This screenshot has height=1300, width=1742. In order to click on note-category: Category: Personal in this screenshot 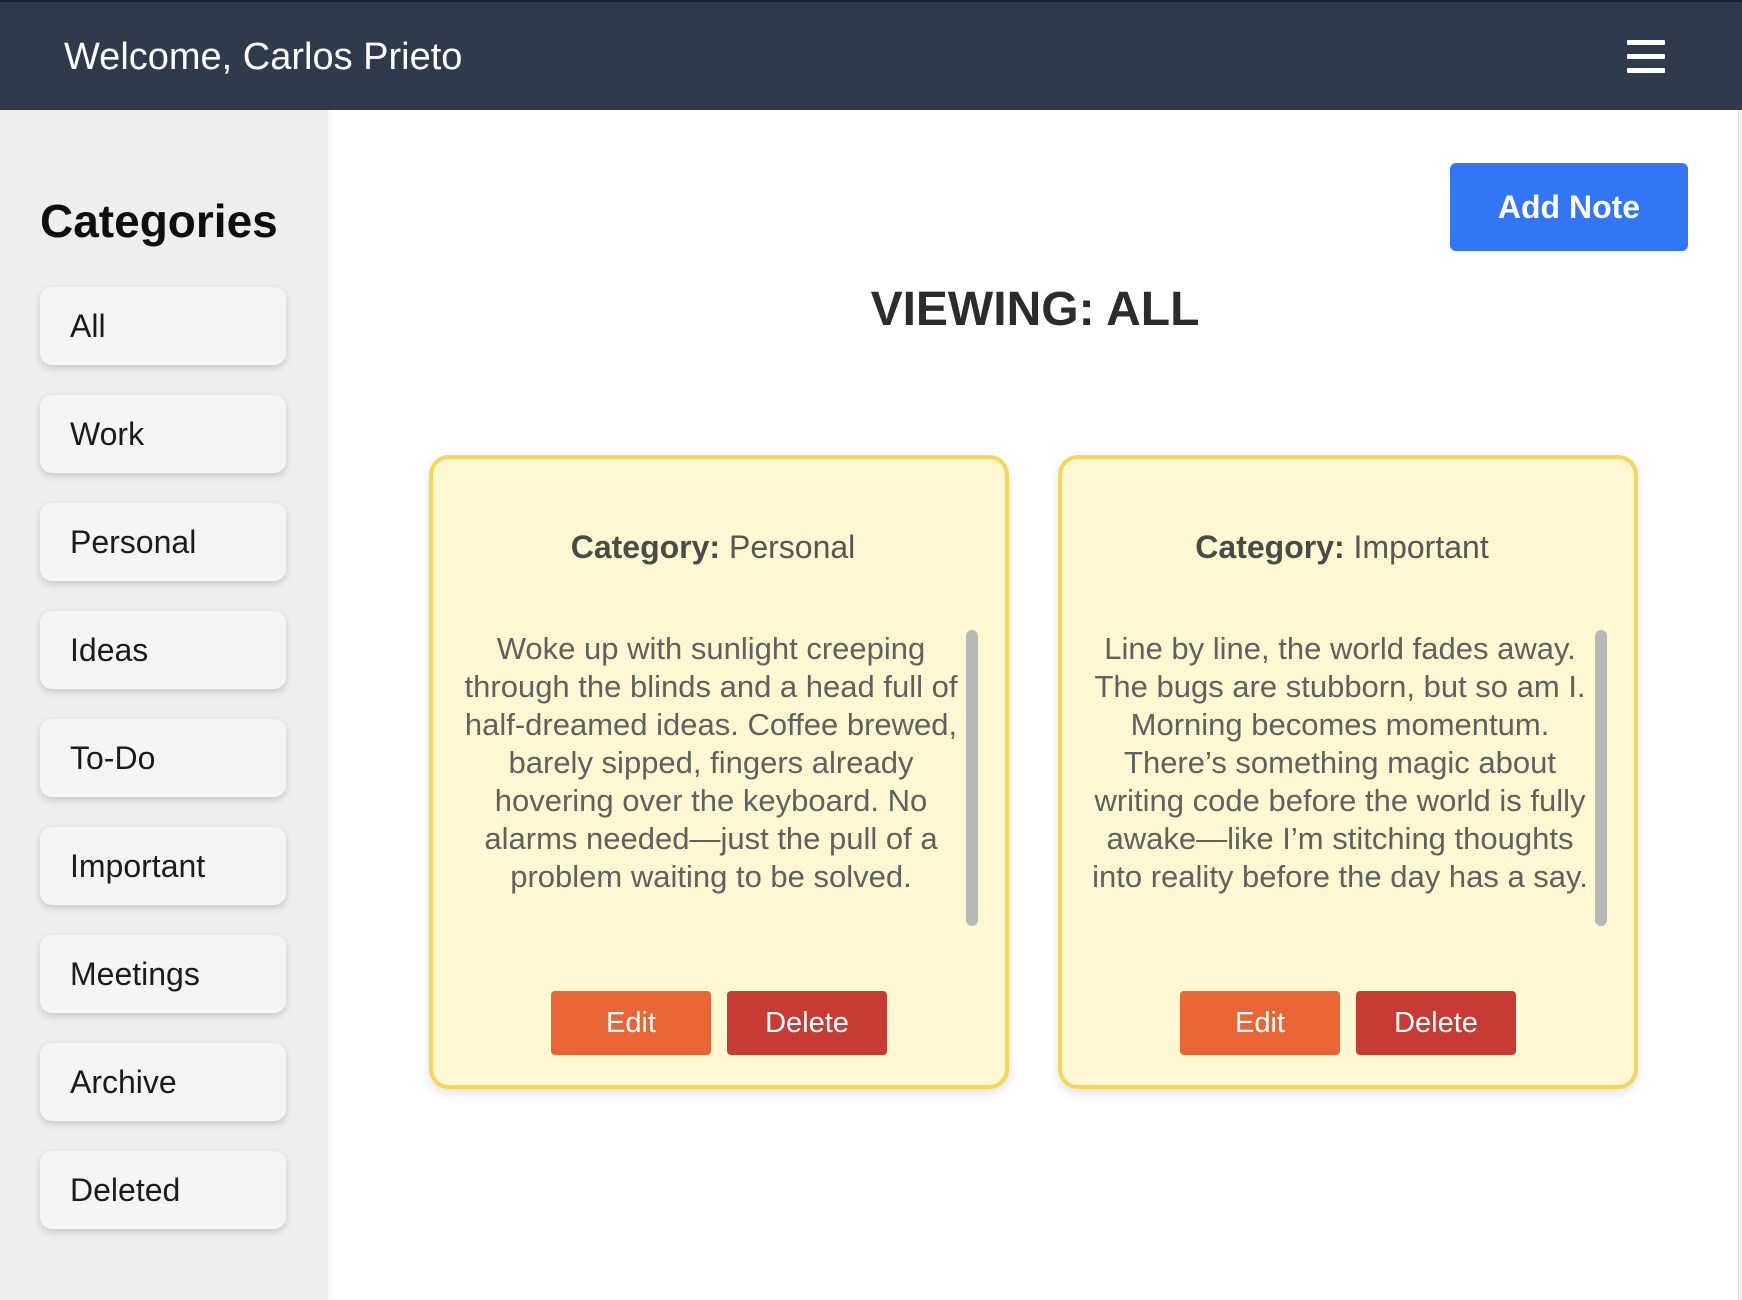, I will do `click(713, 547)`.